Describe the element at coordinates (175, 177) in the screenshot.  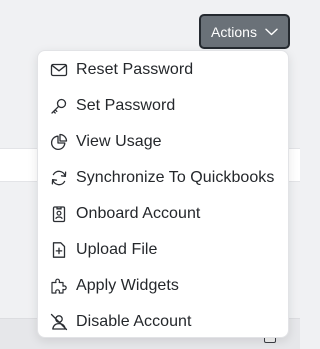
I see `menu-item-label: Synchronize To Quickbooks` at that location.